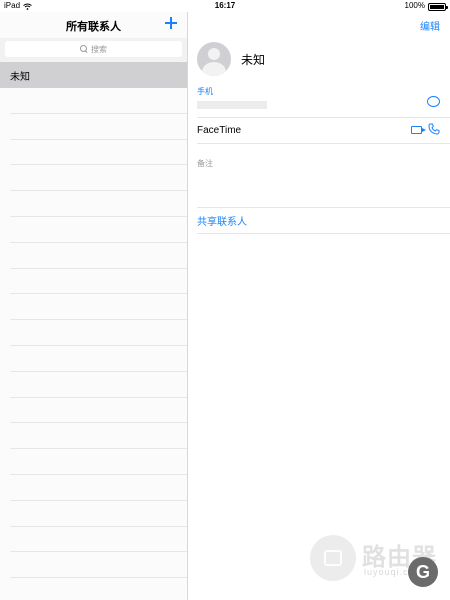  I want to click on status-time: 16:17, so click(225, 5).